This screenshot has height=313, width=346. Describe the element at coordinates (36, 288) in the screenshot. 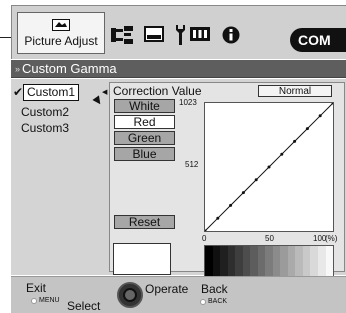

I see `footer-exit-label: Exit` at that location.